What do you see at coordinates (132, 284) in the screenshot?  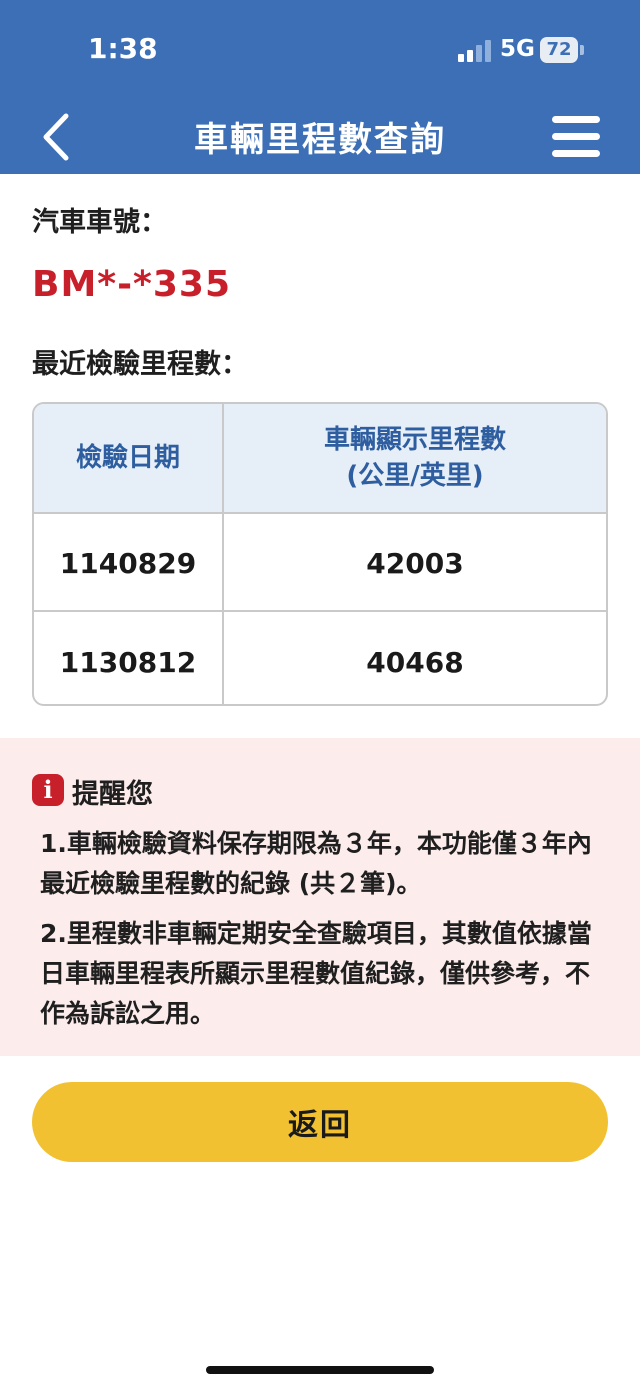 I see `plate-number: BM*-*335` at bounding box center [132, 284].